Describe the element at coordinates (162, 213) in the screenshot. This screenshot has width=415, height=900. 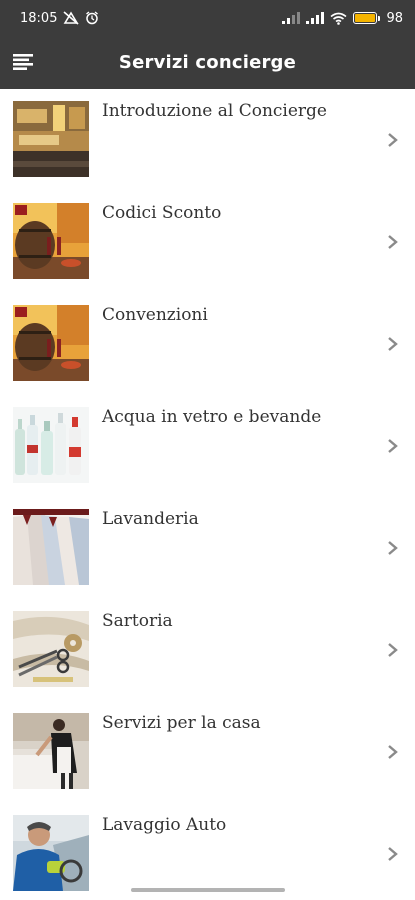
I see `list-item-label: Codici Sconto` at that location.